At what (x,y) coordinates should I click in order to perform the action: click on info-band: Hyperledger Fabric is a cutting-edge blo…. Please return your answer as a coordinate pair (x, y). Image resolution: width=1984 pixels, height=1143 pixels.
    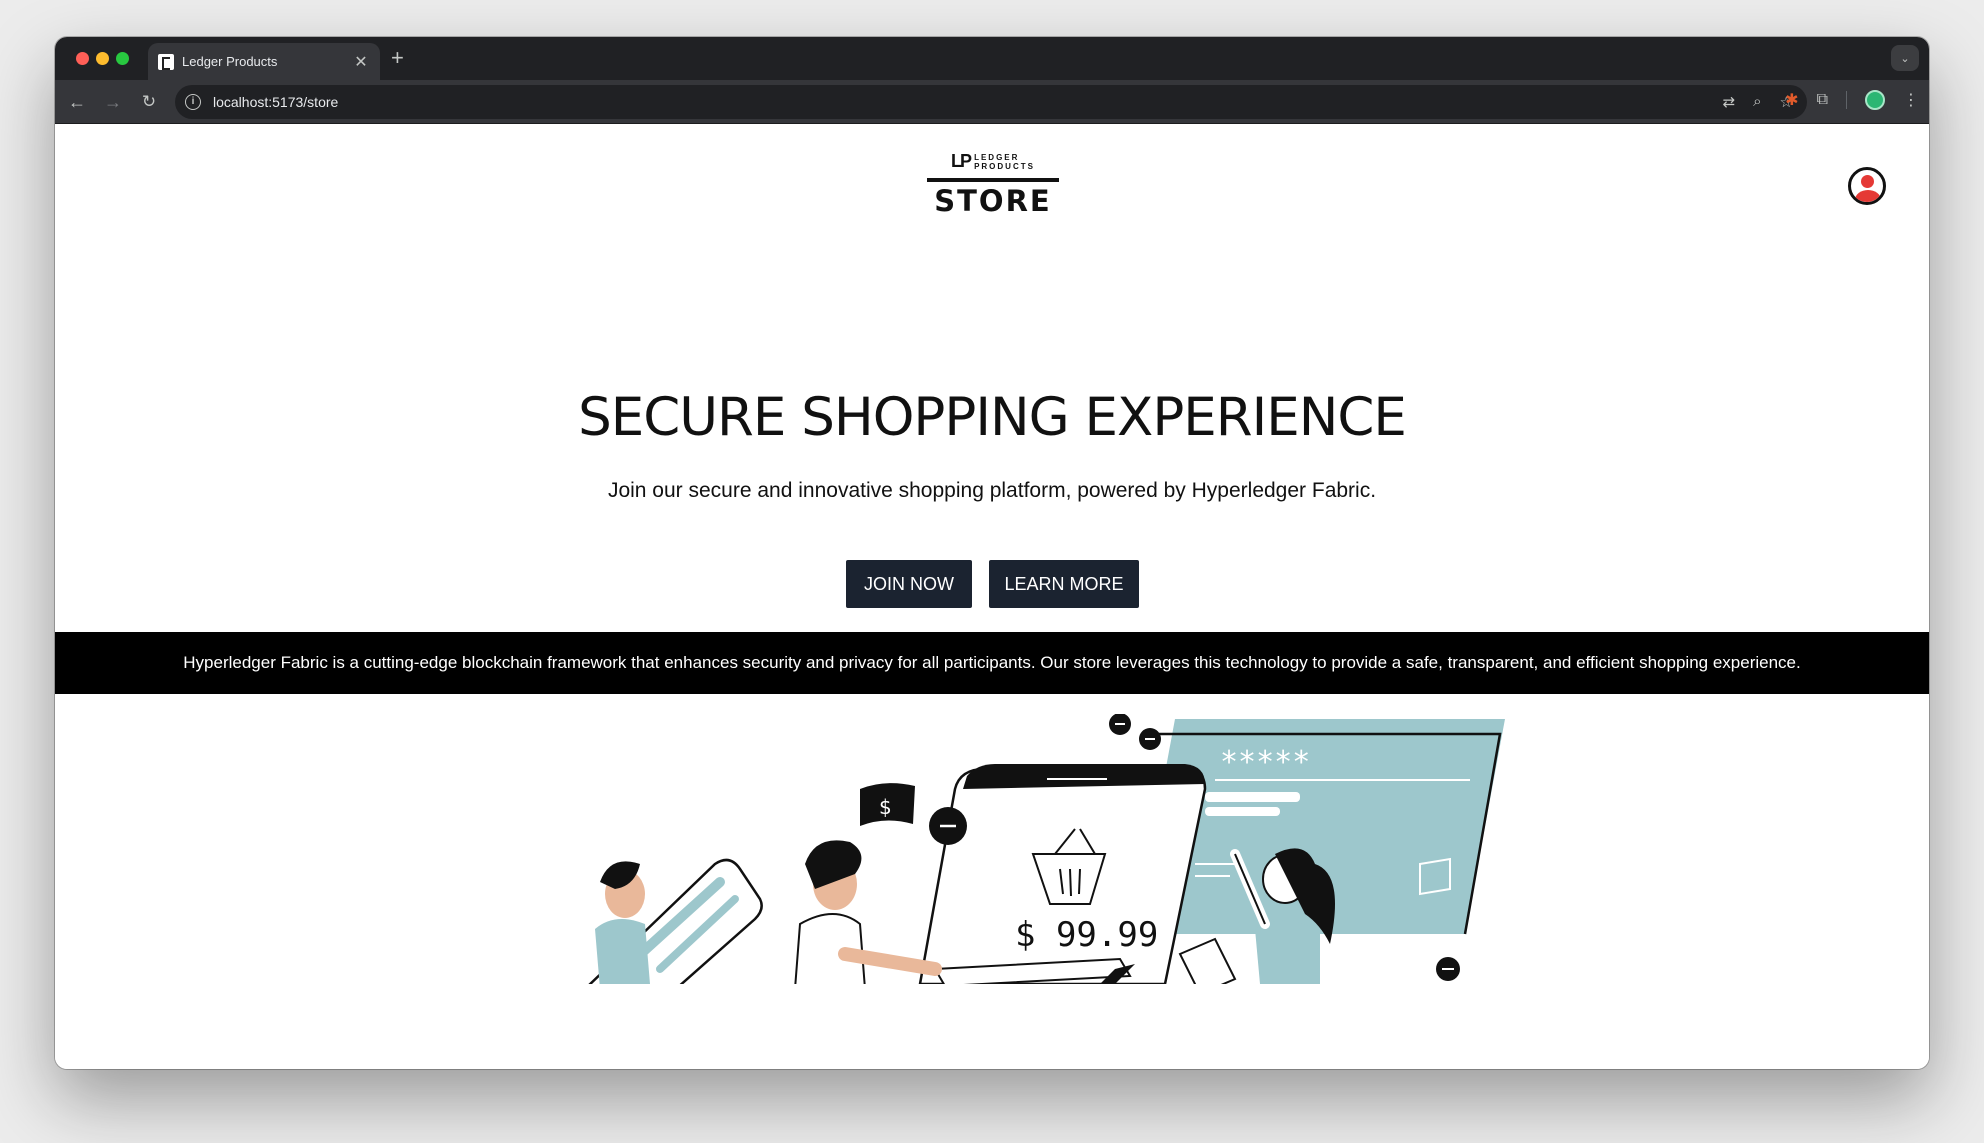
    Looking at the image, I should click on (992, 663).